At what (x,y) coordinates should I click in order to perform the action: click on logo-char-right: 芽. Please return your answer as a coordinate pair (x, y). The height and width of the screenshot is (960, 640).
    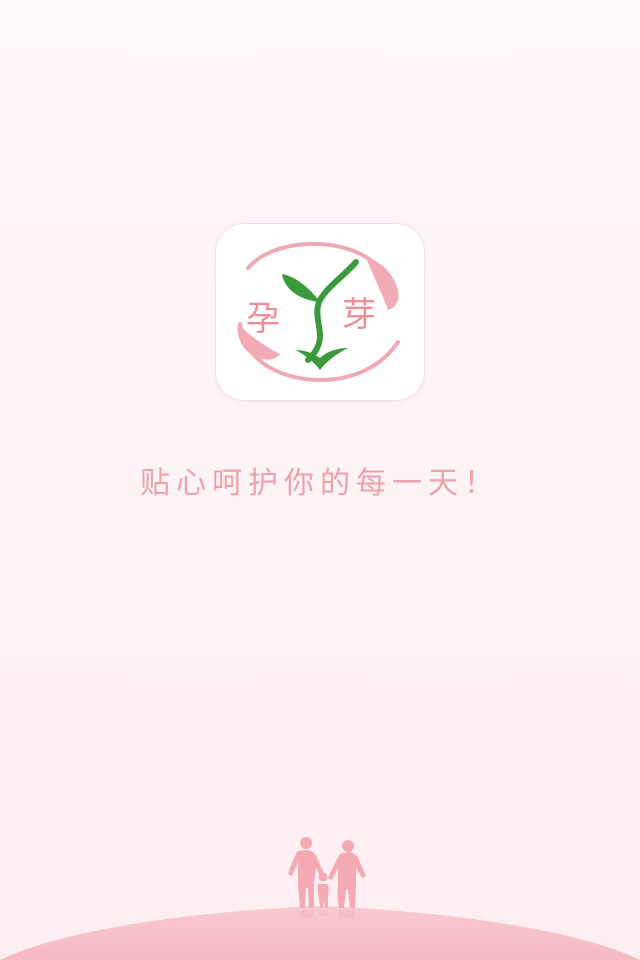
    Looking at the image, I should click on (359, 315).